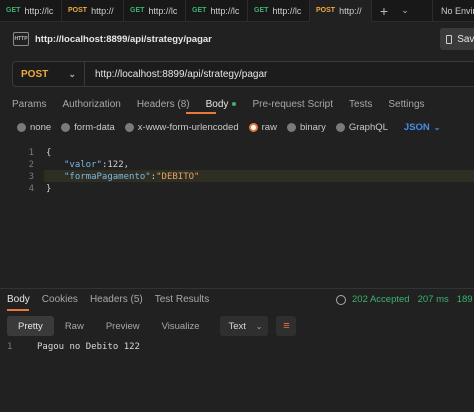 This screenshot has width=474, height=412. What do you see at coordinates (41, 127) in the screenshot?
I see `option-label: none` at bounding box center [41, 127].